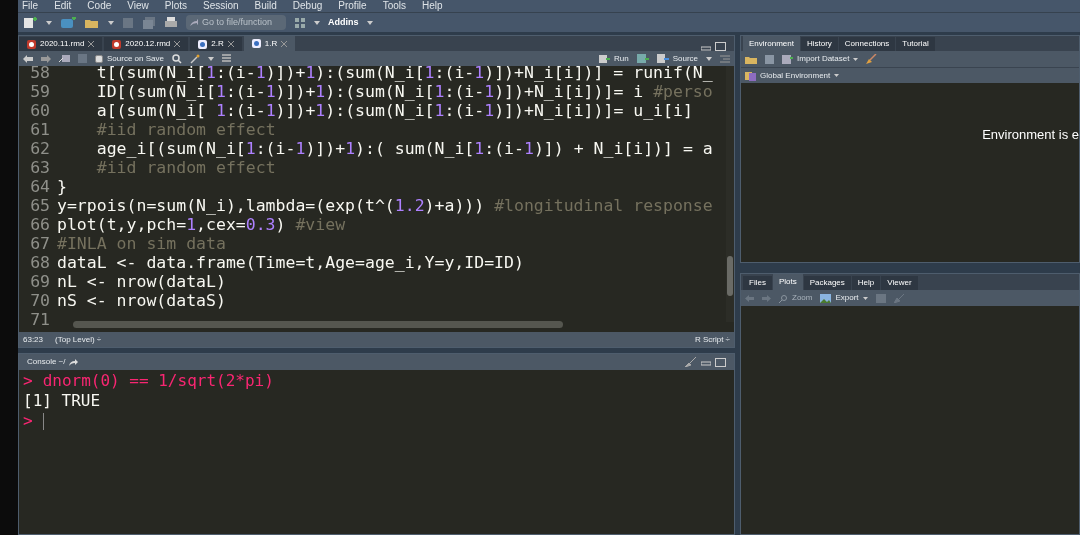  Describe the element at coordinates (712, 339) in the screenshot. I see `file-type-selector: R Script ÷` at that location.